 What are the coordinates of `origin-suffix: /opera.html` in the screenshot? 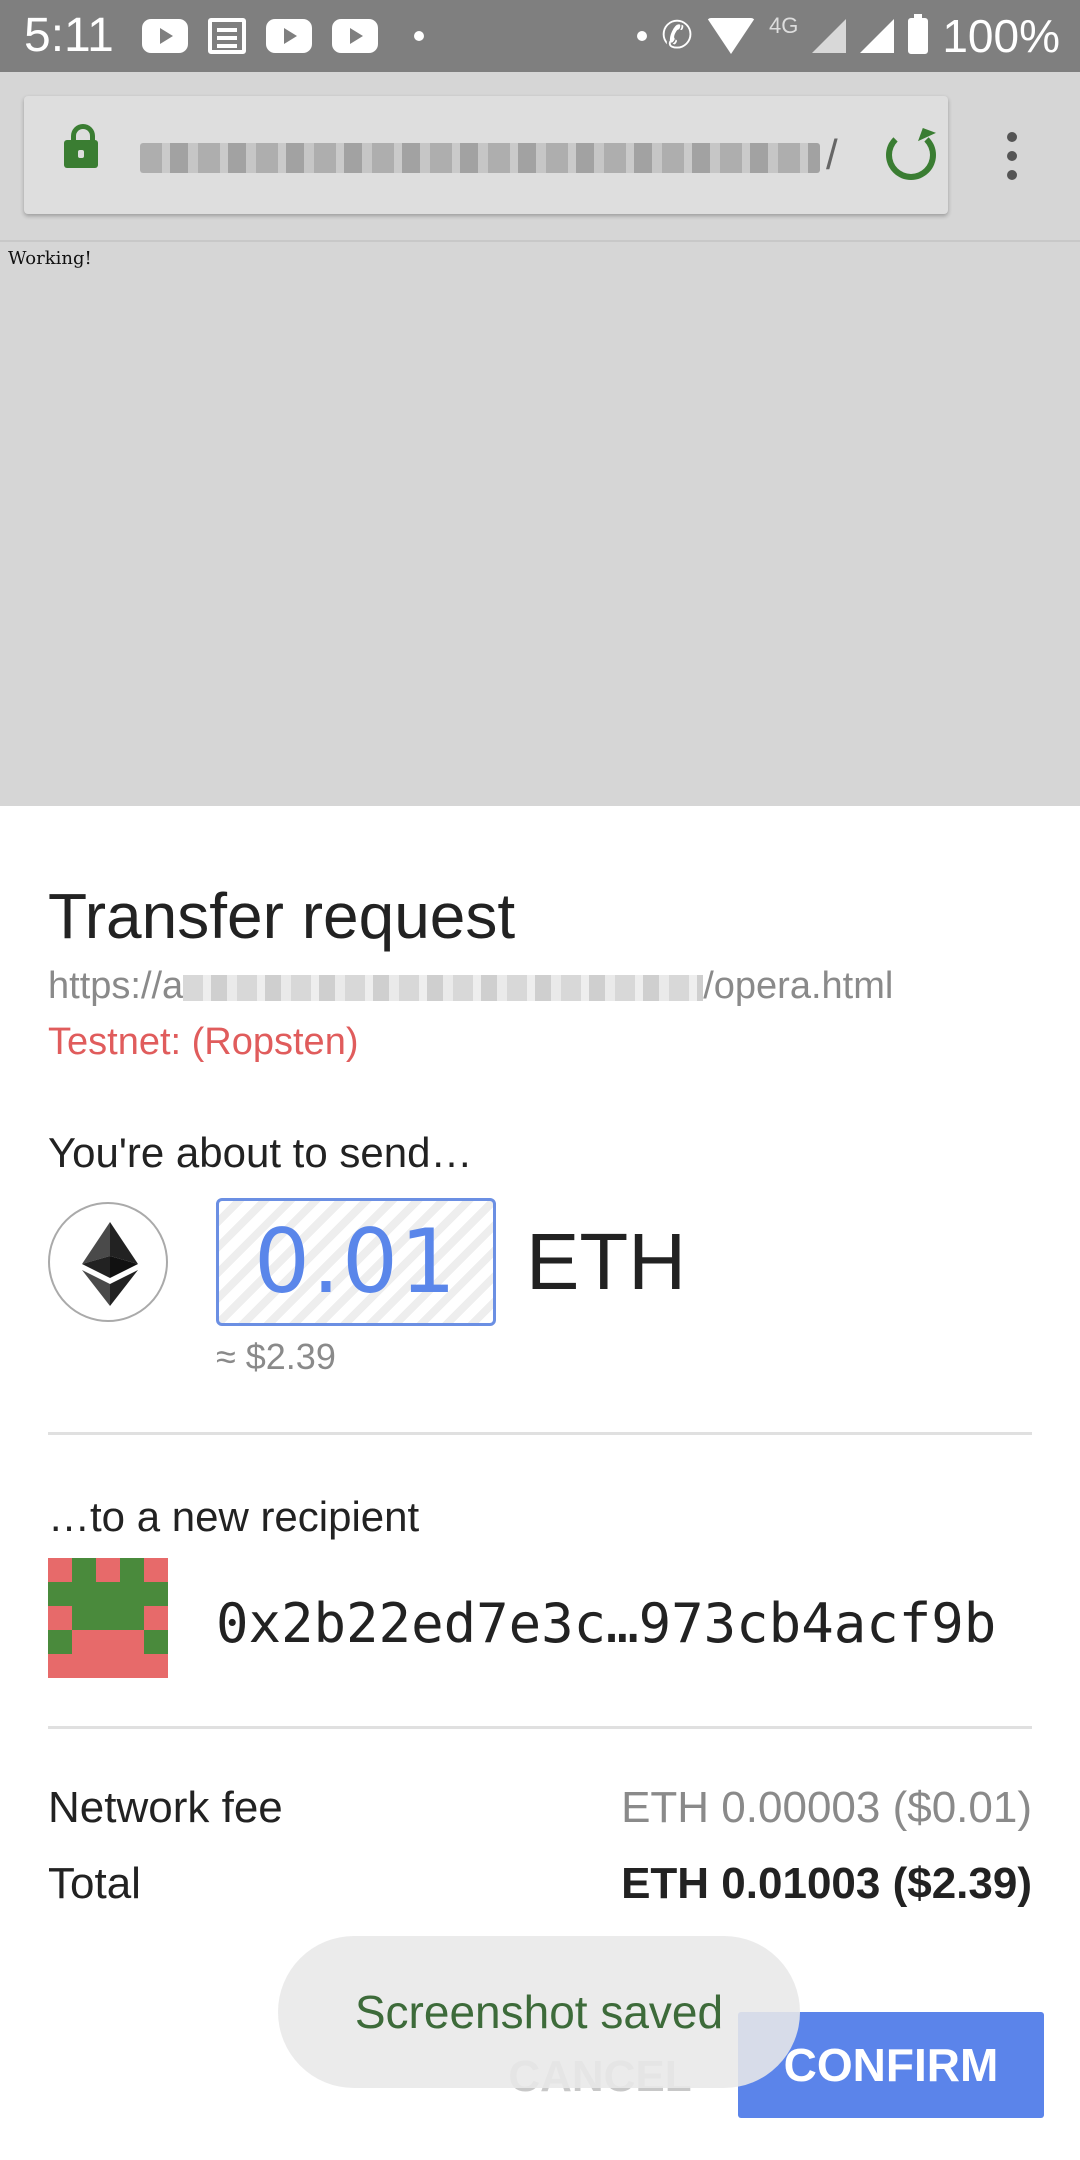 It's located at (798, 986).